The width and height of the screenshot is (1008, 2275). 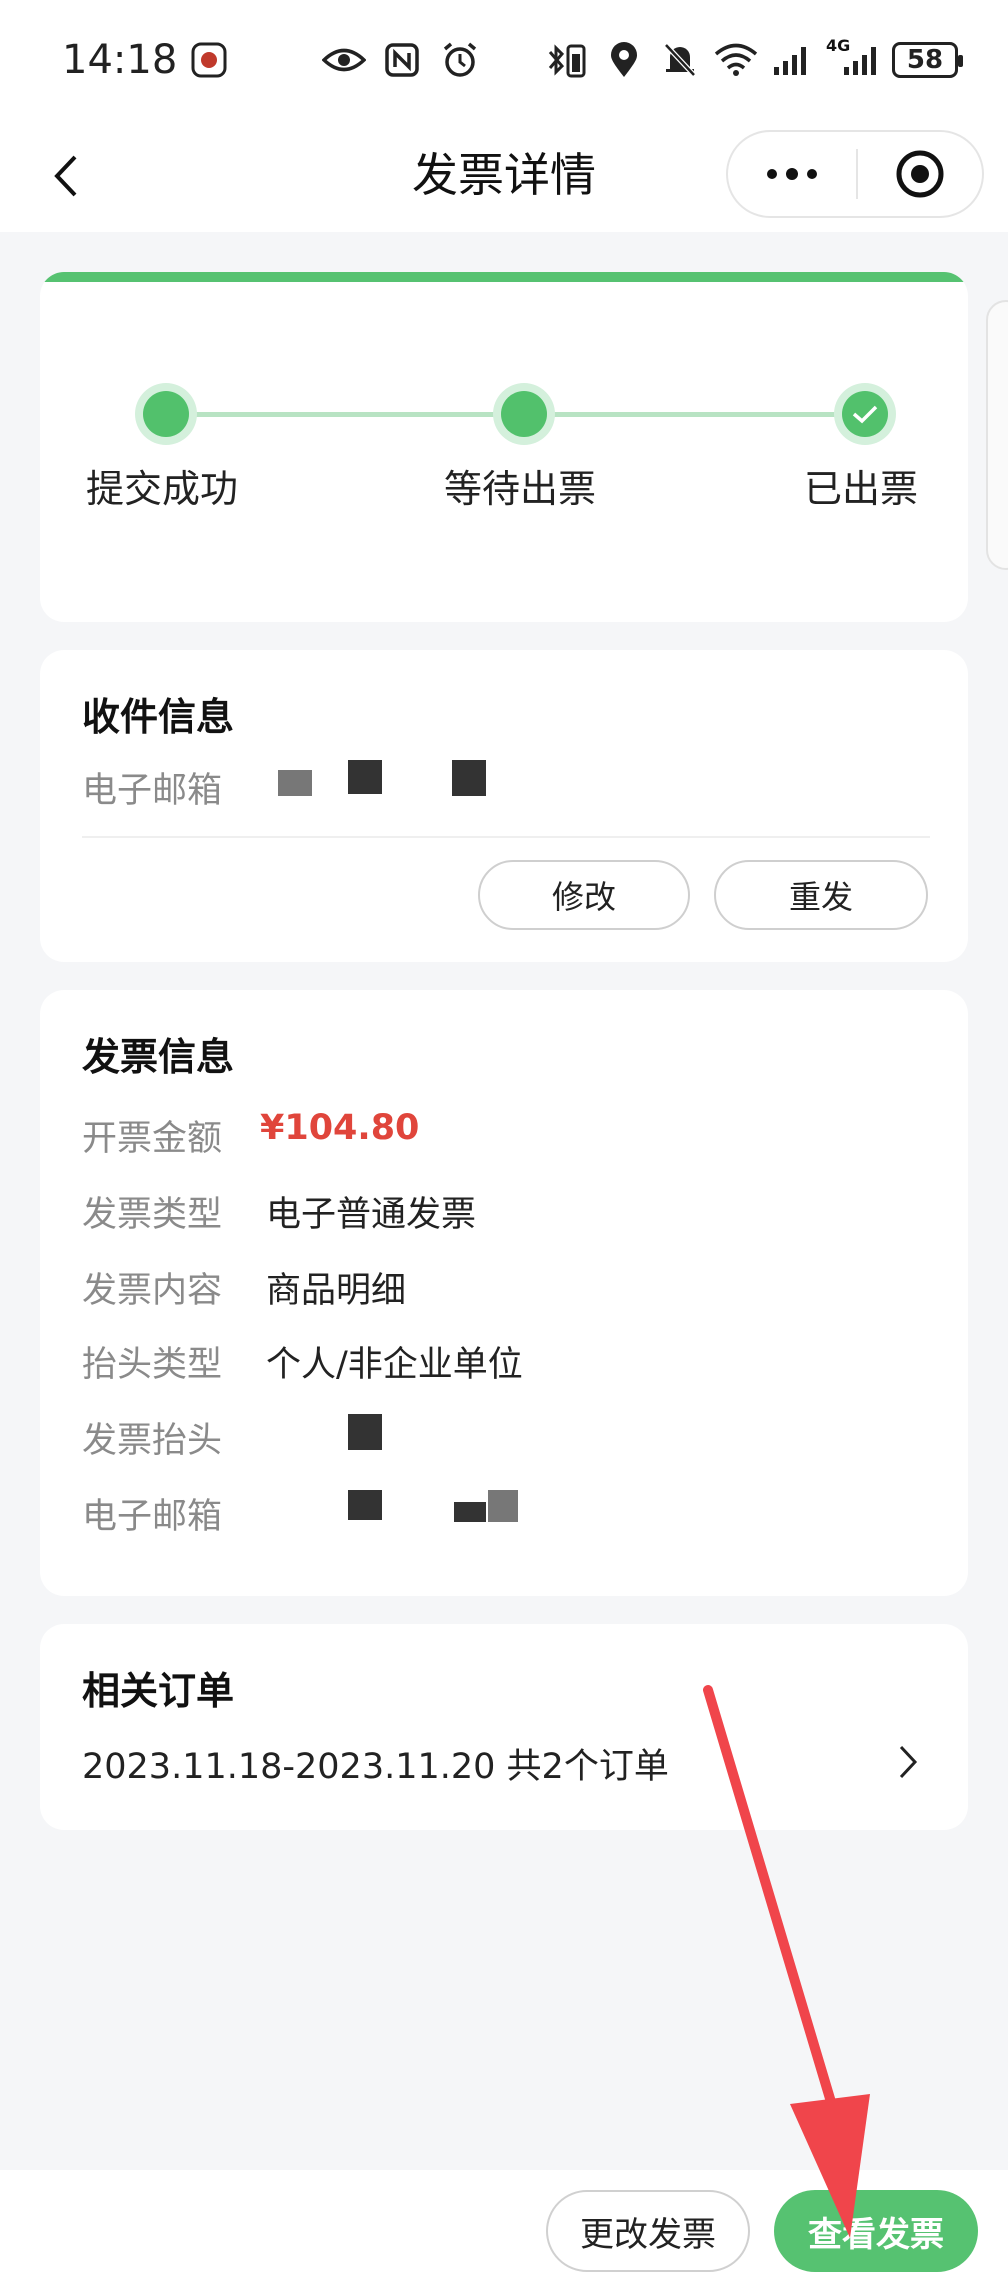 I want to click on signal-4g-icon: 4G, so click(x=853, y=59).